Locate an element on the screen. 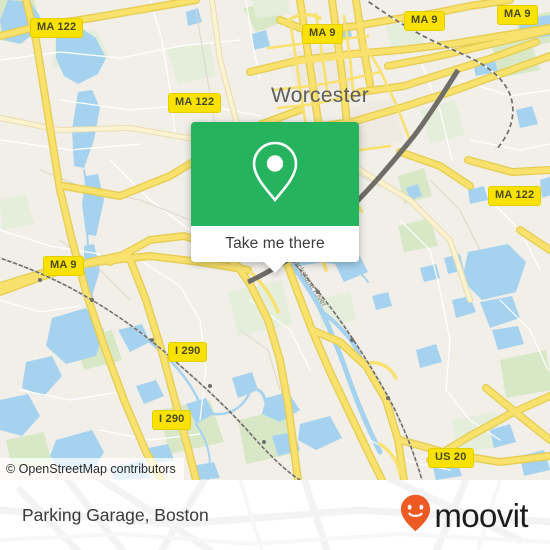 Image resolution: width=550 pixels, height=550 pixels. road-shield-i-290-upper: I 290 is located at coordinates (188, 352).